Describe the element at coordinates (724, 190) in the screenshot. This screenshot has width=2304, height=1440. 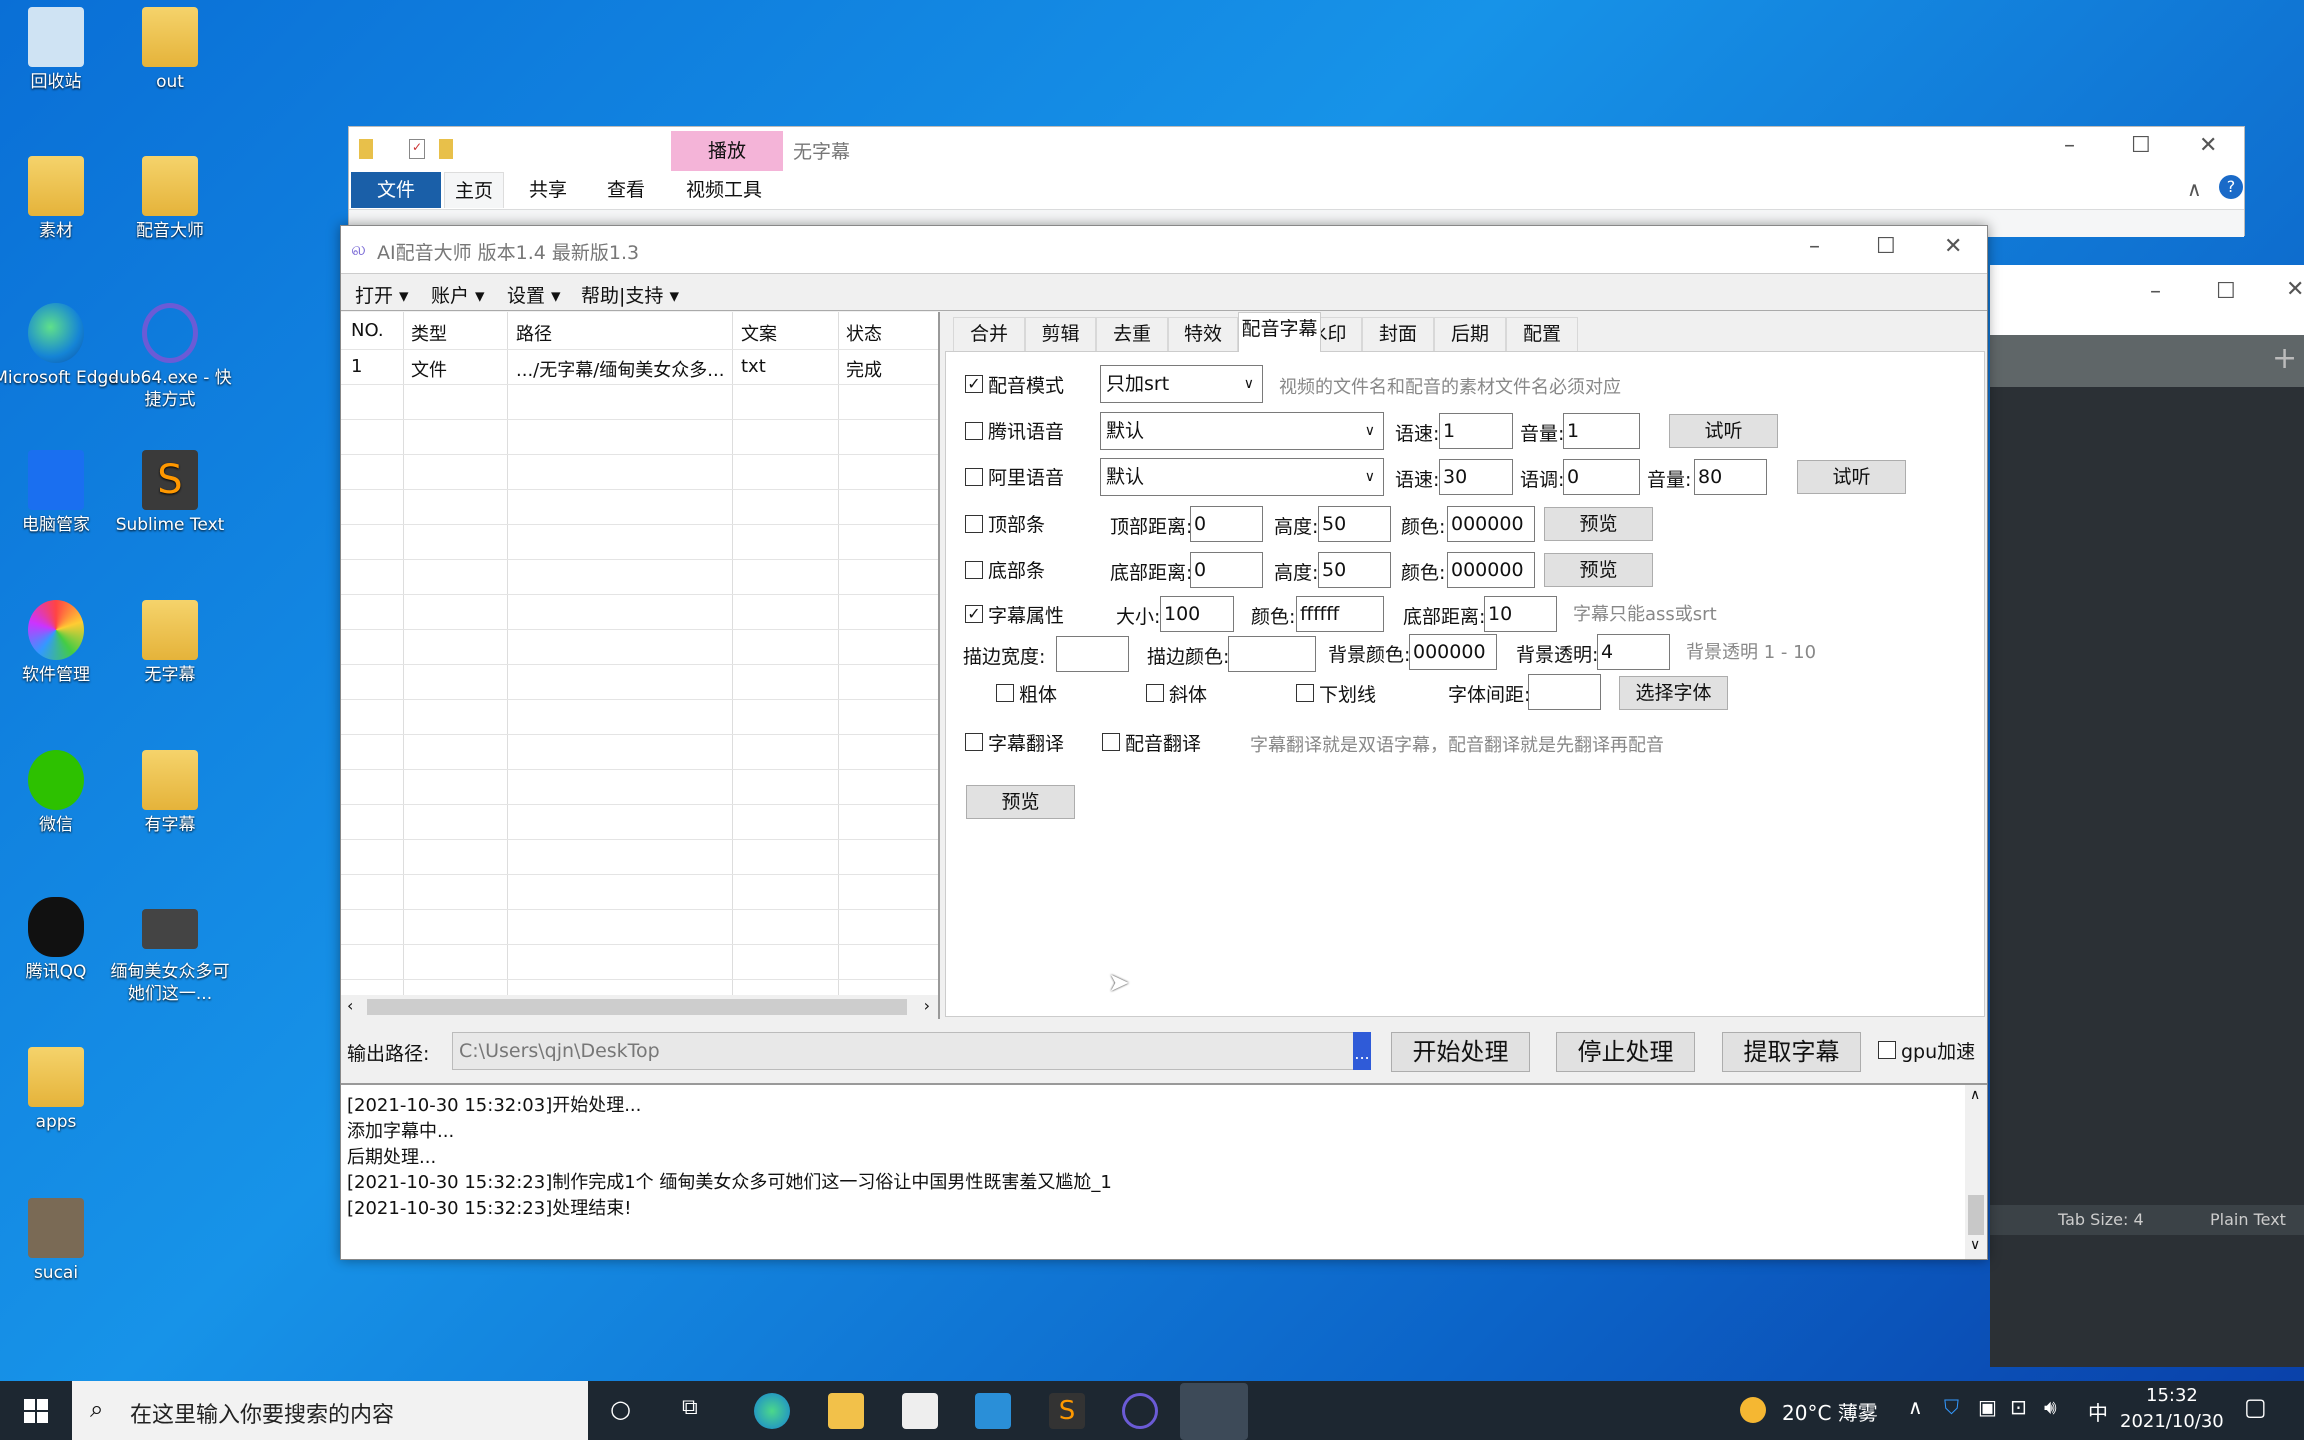
I see `ribbon-tab-video-tools: 视频工具` at that location.